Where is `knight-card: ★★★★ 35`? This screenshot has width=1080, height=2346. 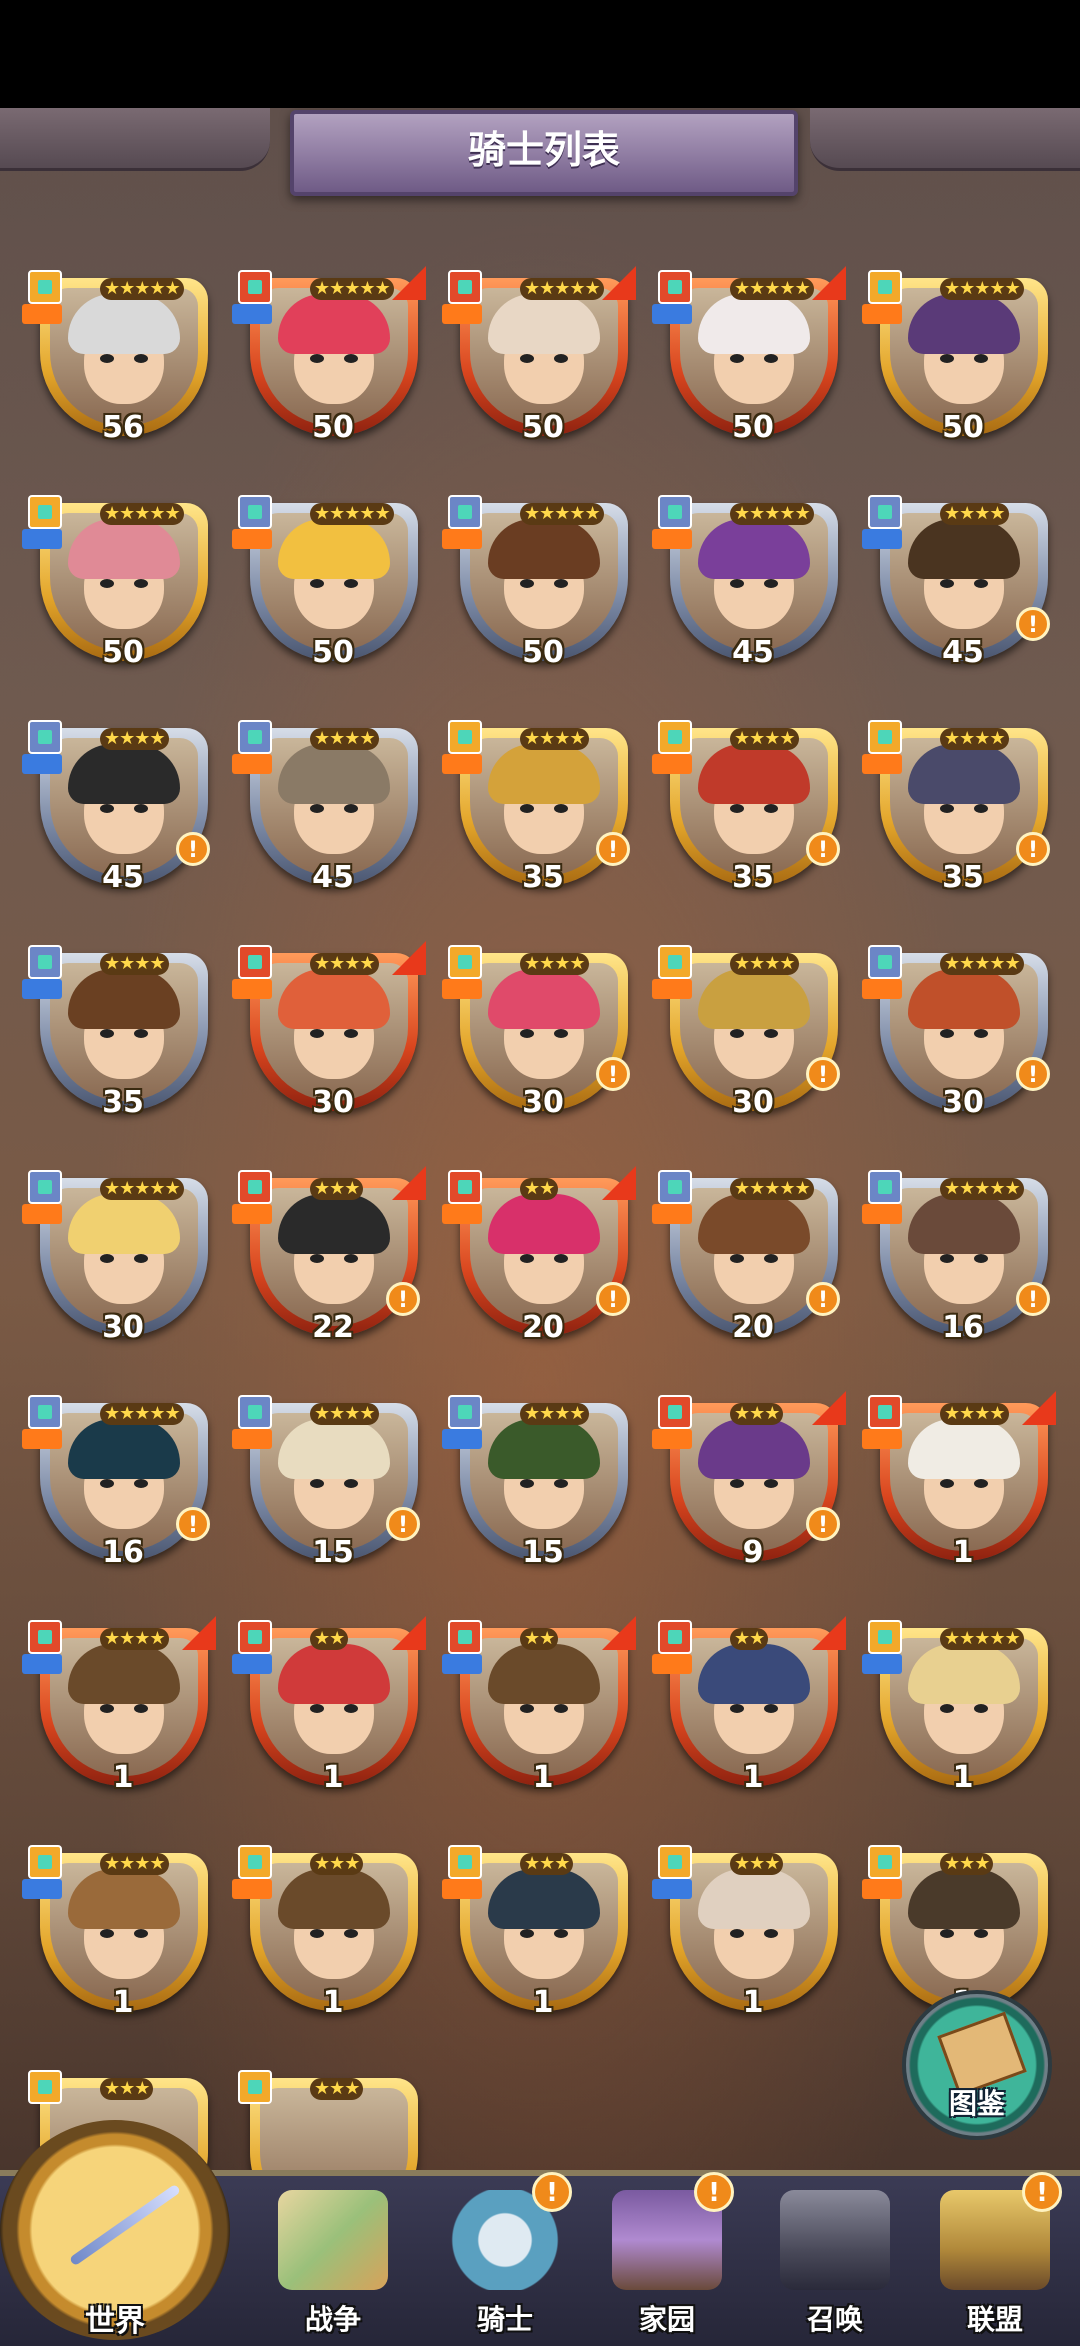
knight-card: ★★★★ 35 is located at coordinates (120, 1040).